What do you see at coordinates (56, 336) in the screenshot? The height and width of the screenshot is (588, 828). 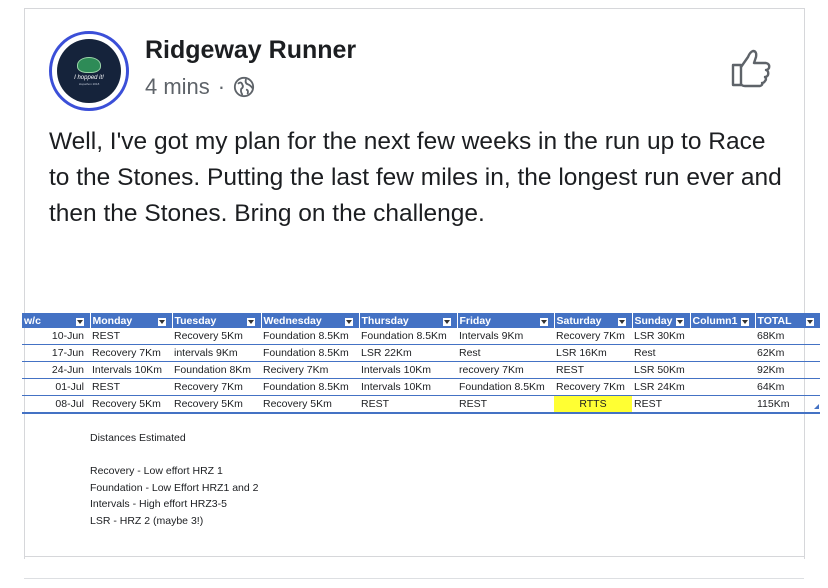 I see `week-commencing-cell: 10-Jun` at bounding box center [56, 336].